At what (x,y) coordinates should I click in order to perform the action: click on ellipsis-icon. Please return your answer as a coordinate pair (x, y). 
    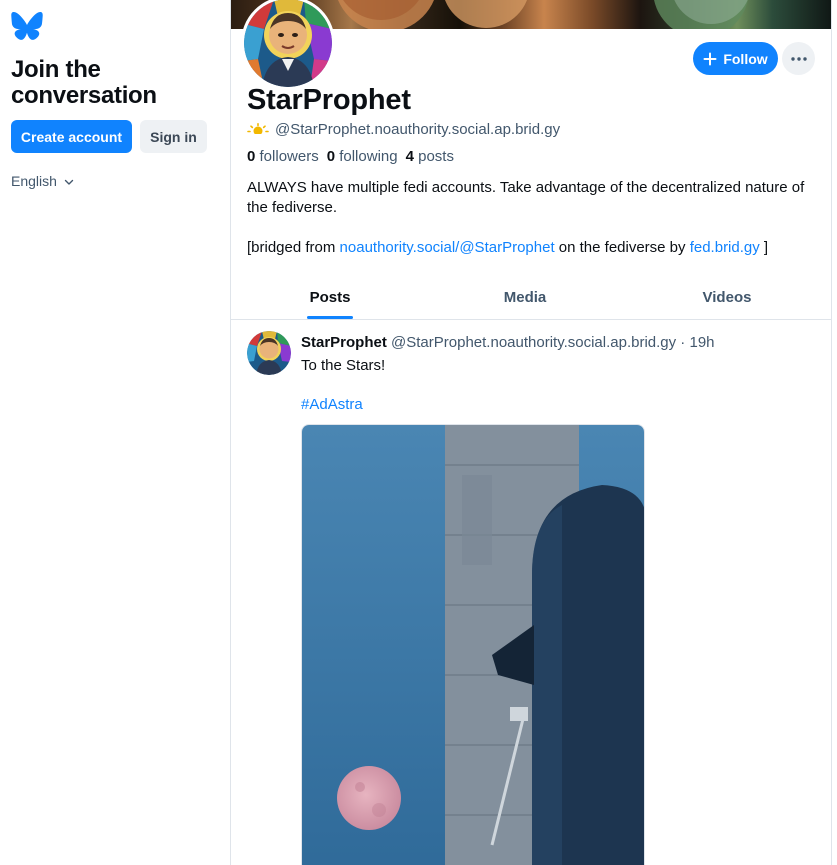
    Looking at the image, I should click on (798, 58).